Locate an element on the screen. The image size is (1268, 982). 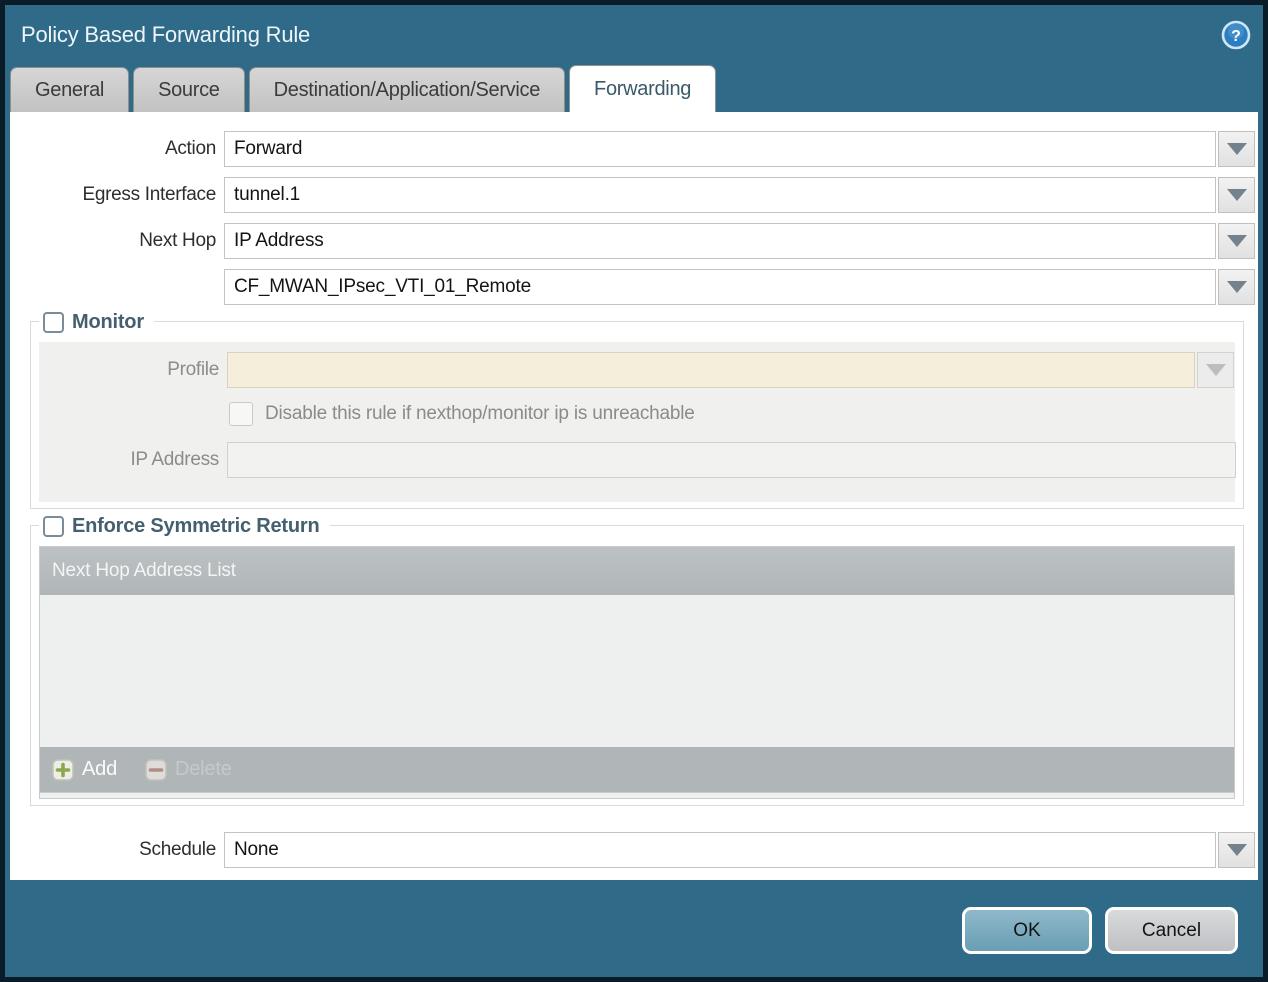
tab-destination-application-service: Destination/Application/Service is located at coordinates (407, 89).